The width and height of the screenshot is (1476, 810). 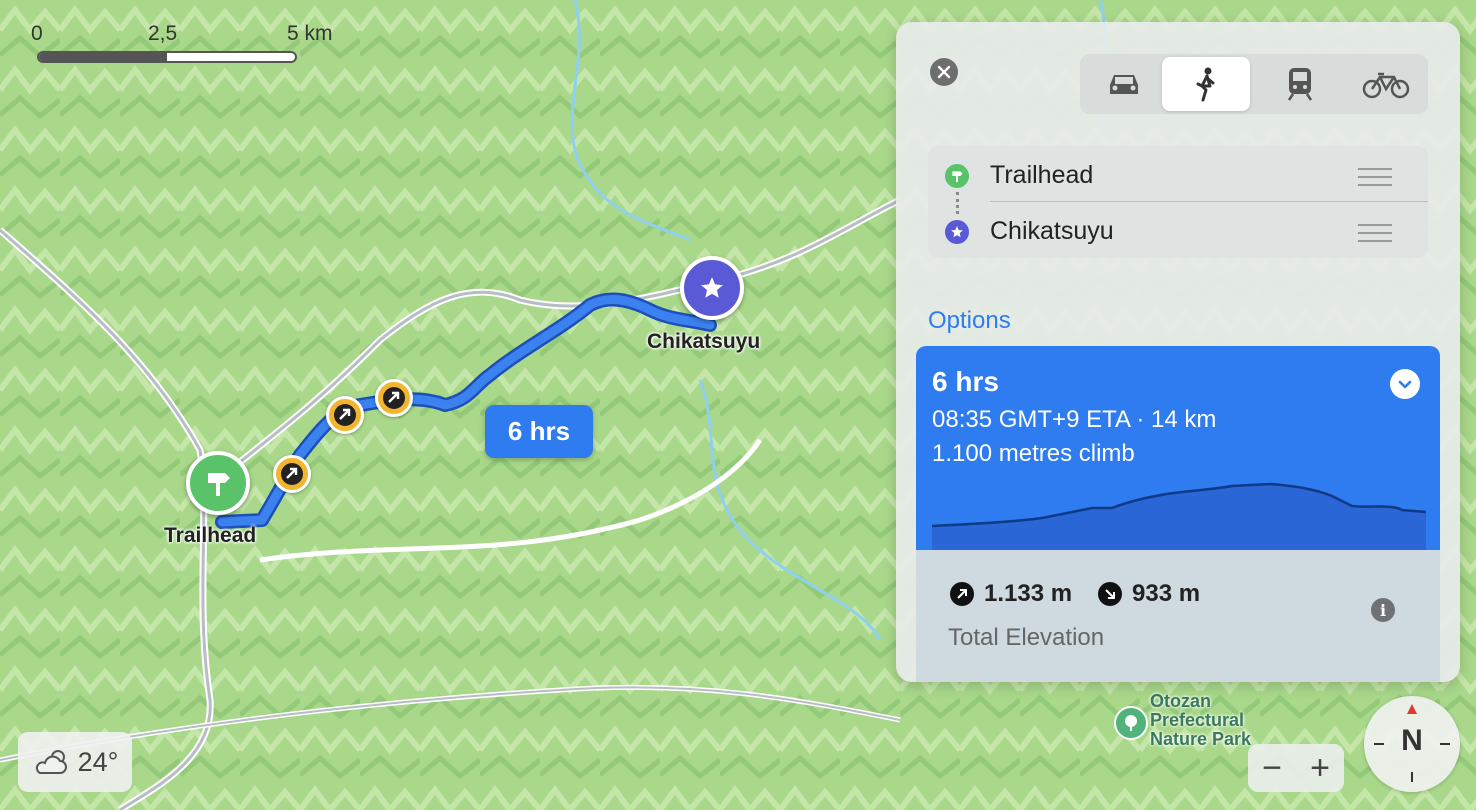 I want to click on mode-walk-button, so click(x=1206, y=84).